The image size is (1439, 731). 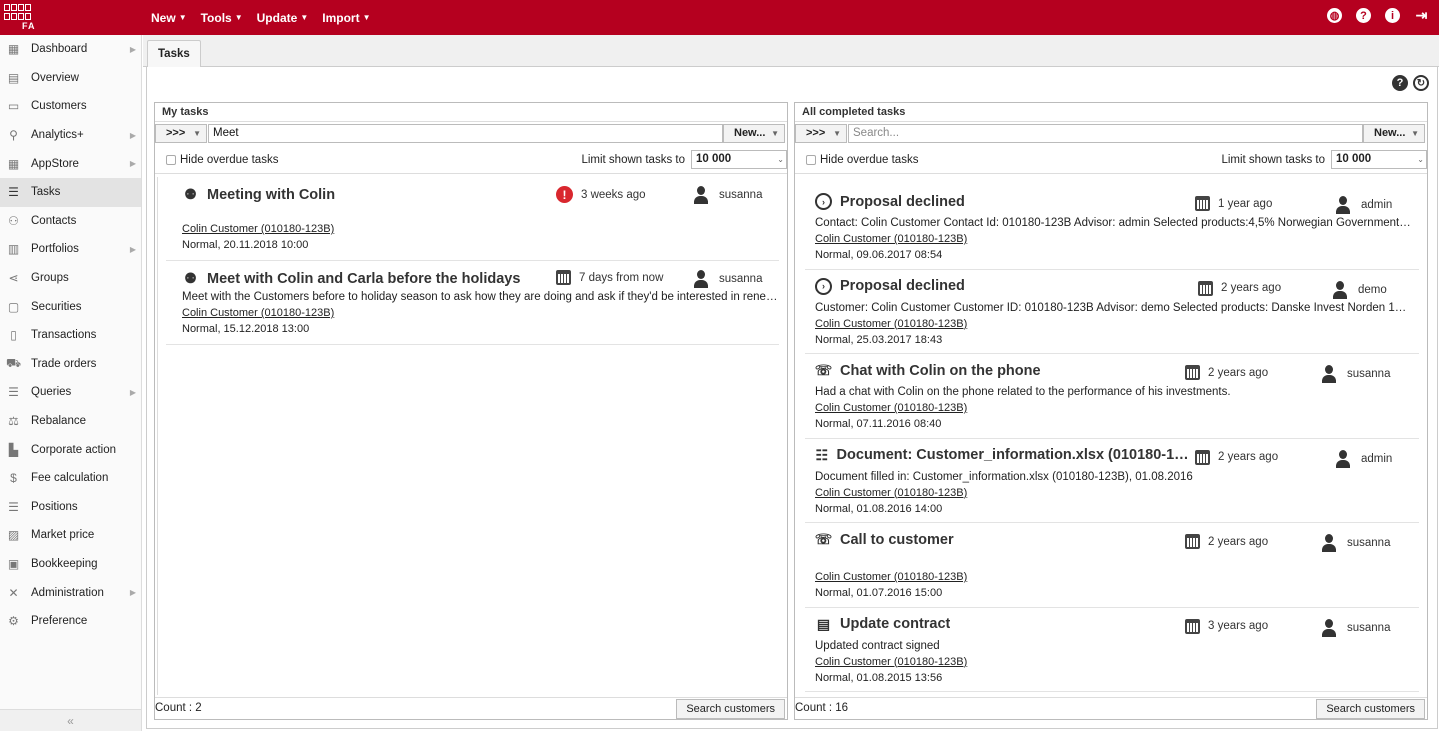 I want to click on fa-logo: FA, so click(x=21, y=17).